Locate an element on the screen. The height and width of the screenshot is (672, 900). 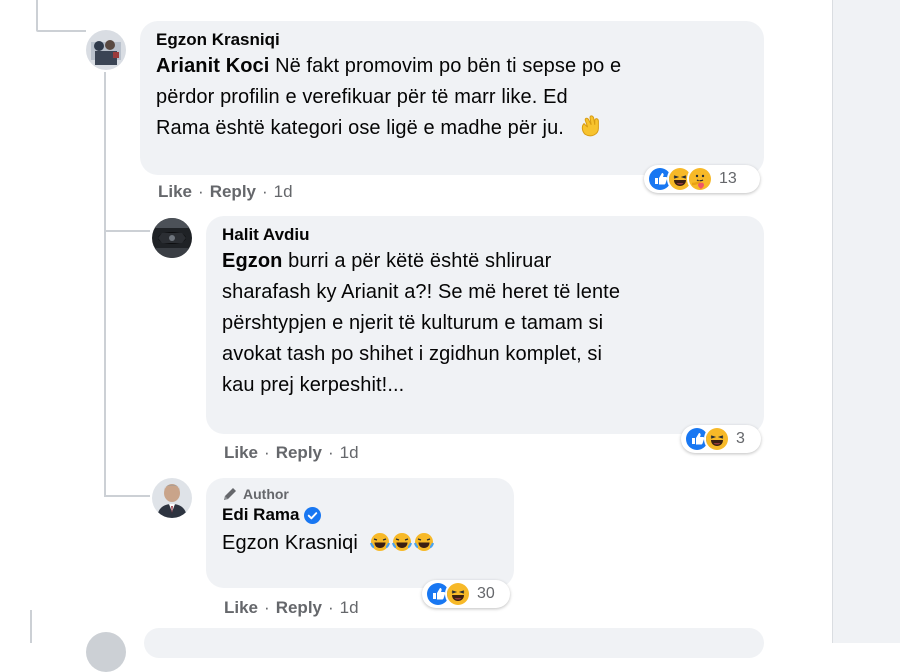
pen-icon is located at coordinates (230, 494).